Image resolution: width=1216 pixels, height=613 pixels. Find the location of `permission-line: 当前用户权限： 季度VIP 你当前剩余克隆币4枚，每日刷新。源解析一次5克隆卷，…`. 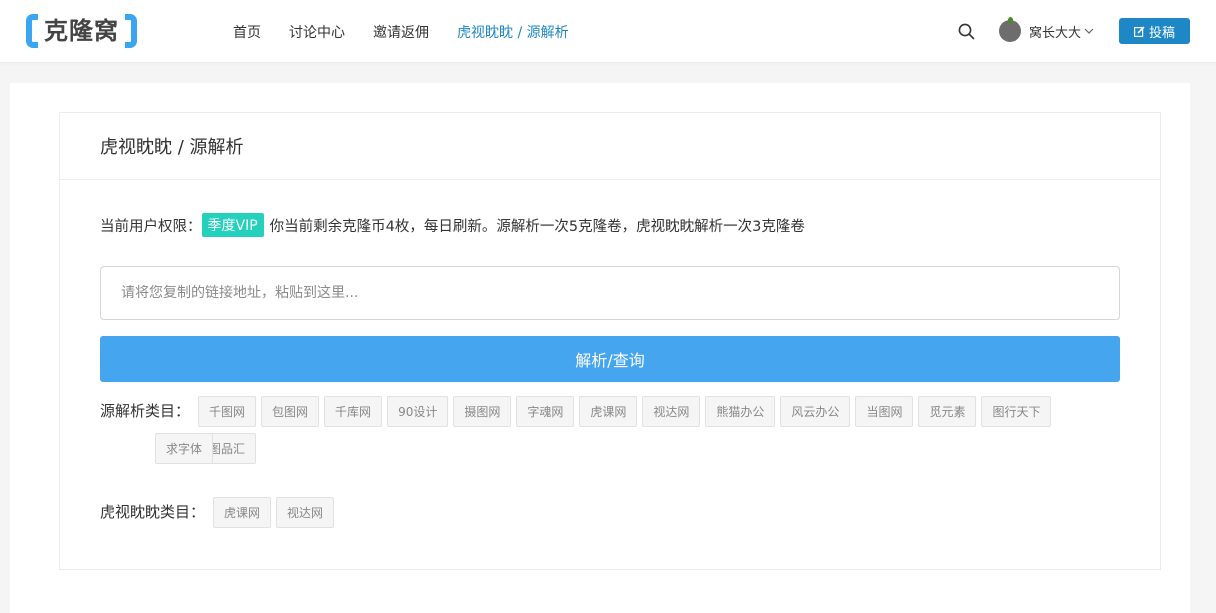

permission-line: 当前用户权限： 季度VIP 你当前剩余克隆币4枚，每日刷新。源解析一次5克隆卷，… is located at coordinates (452, 225).